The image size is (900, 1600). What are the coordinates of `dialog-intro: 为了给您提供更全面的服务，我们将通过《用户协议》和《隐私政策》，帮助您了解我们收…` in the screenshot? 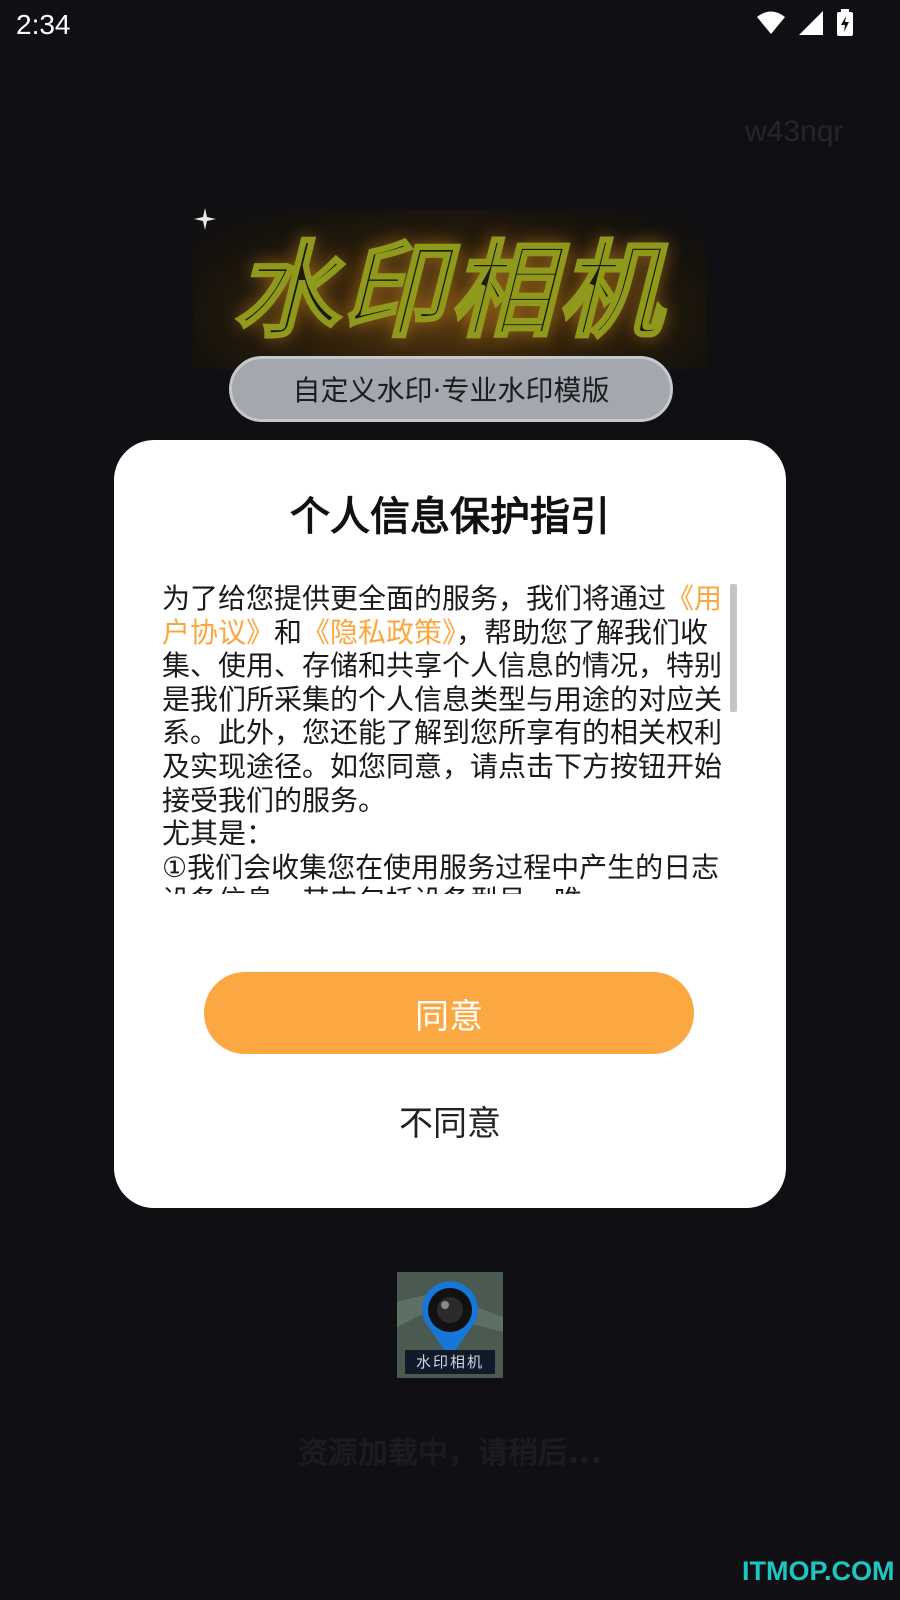 It's located at (445, 699).